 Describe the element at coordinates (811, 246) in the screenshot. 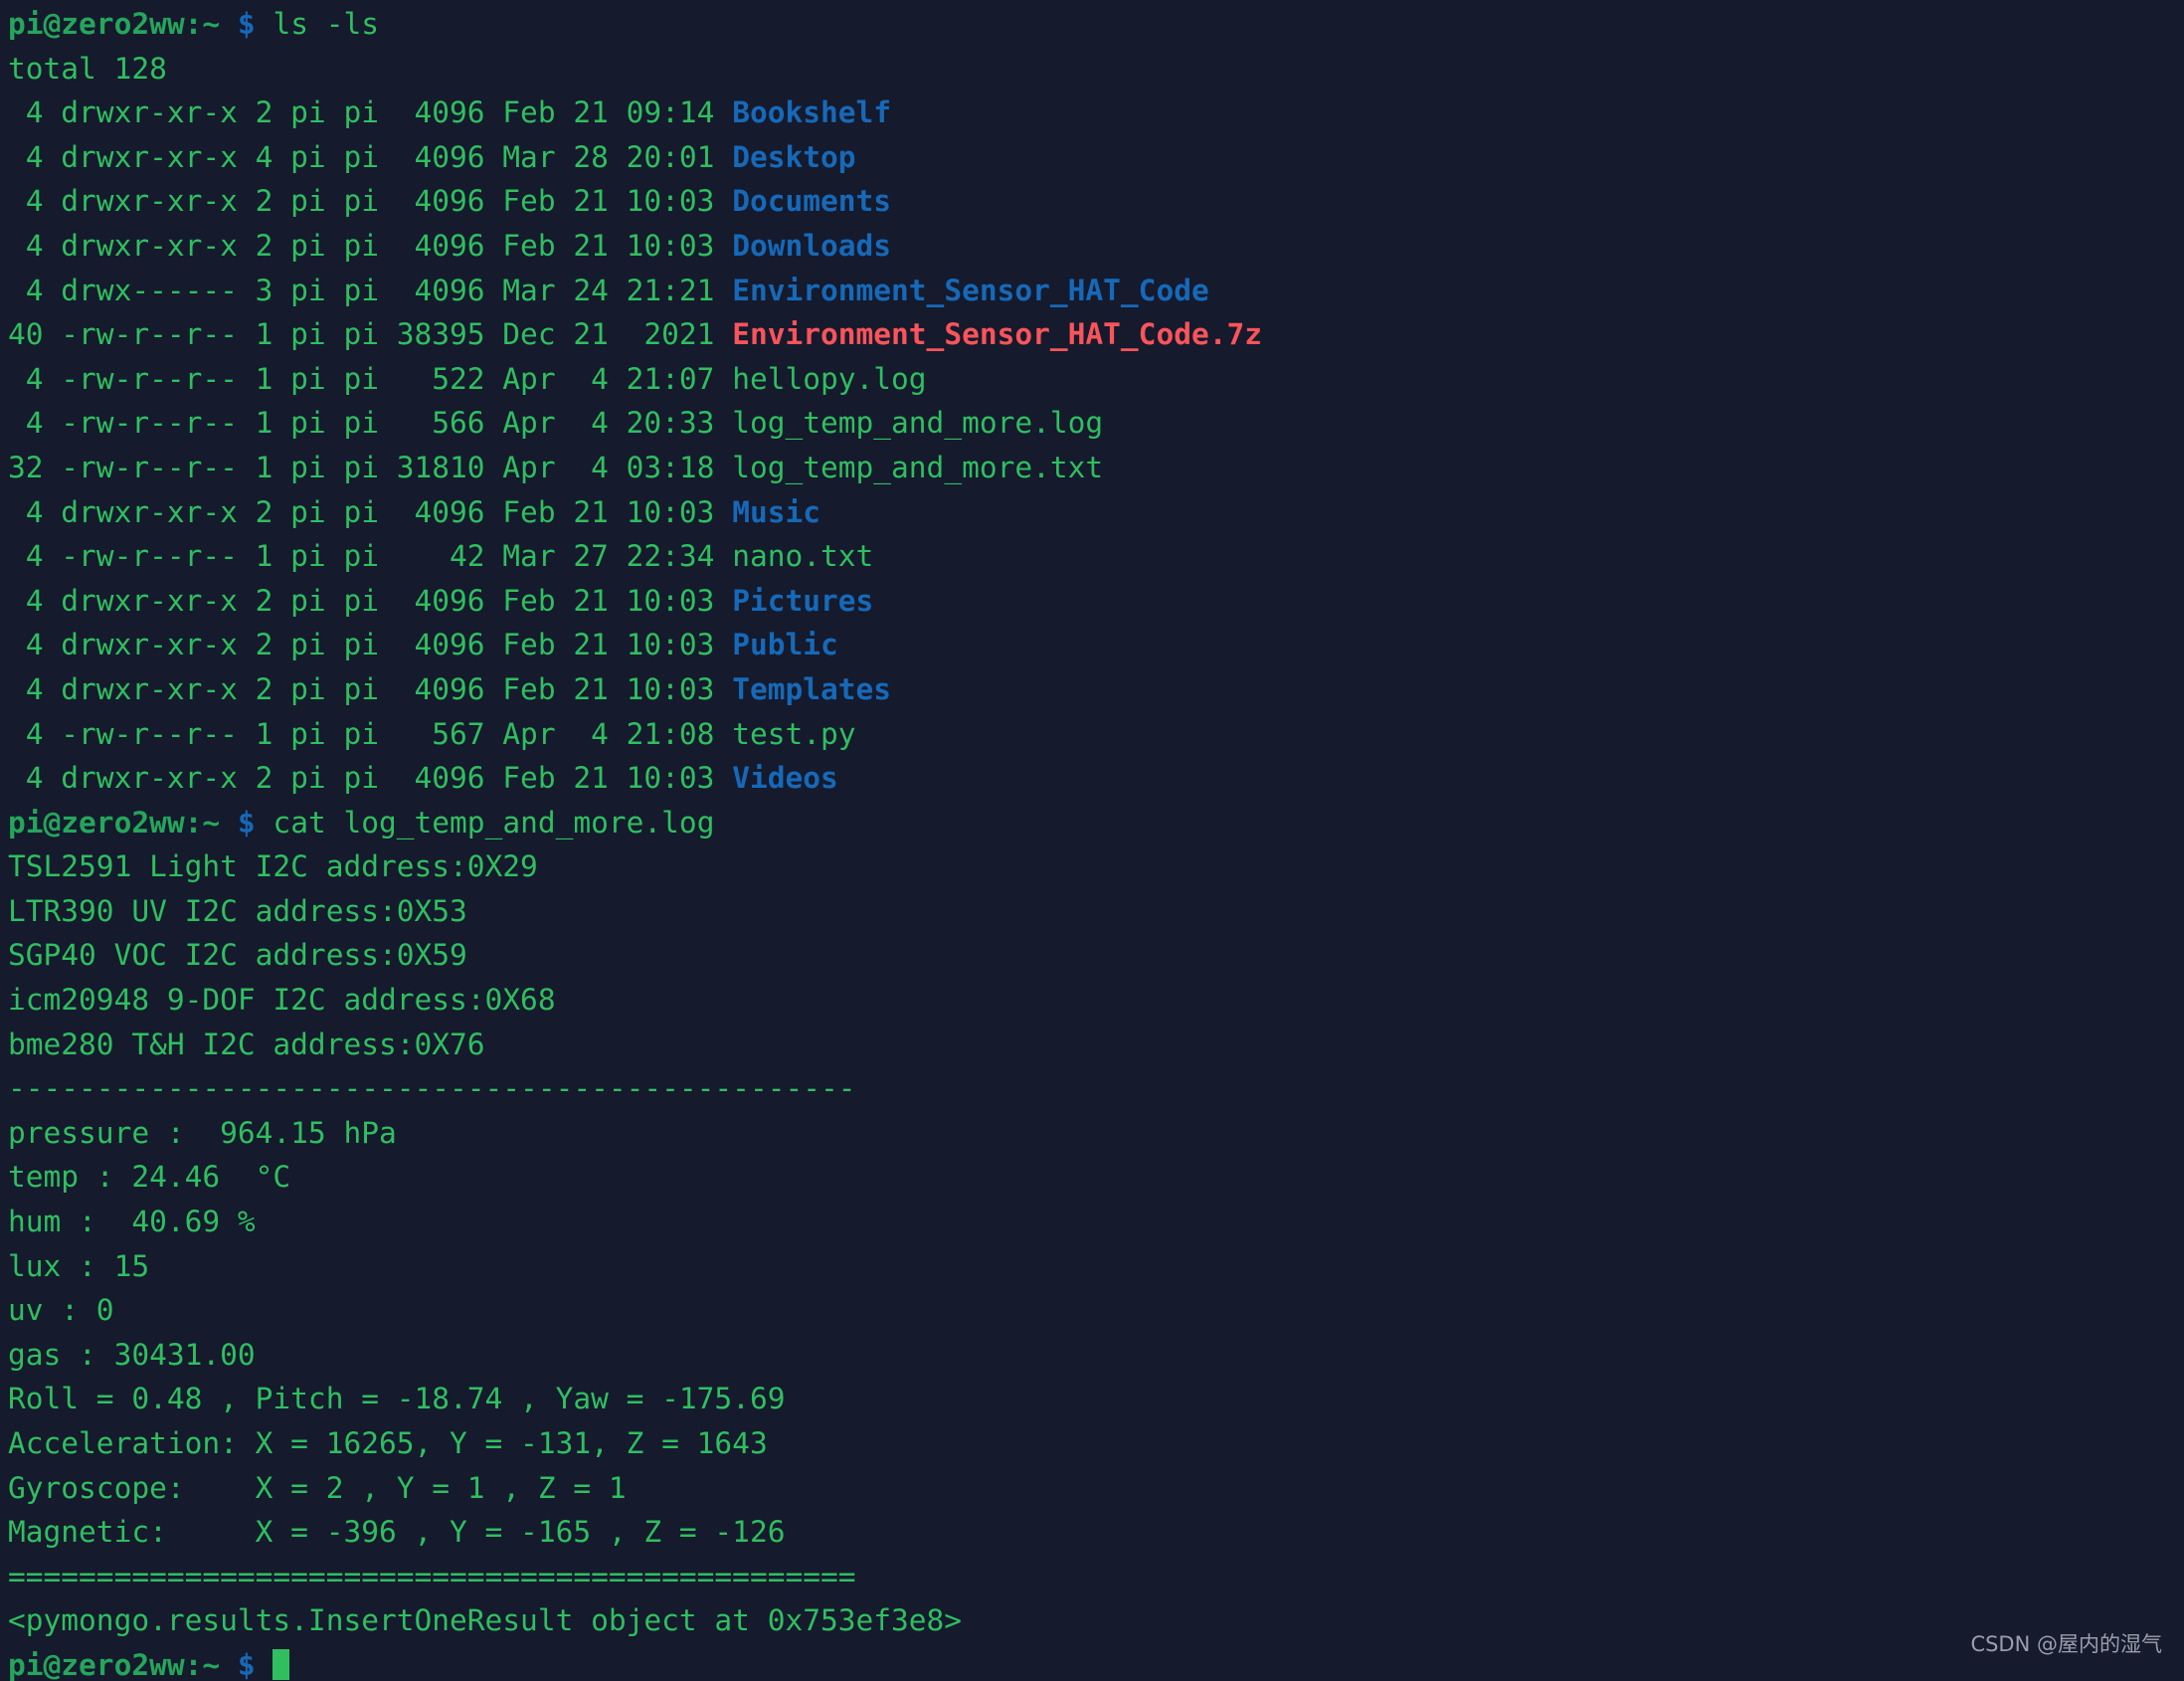

I see `ls-row-name: Downloads` at that location.